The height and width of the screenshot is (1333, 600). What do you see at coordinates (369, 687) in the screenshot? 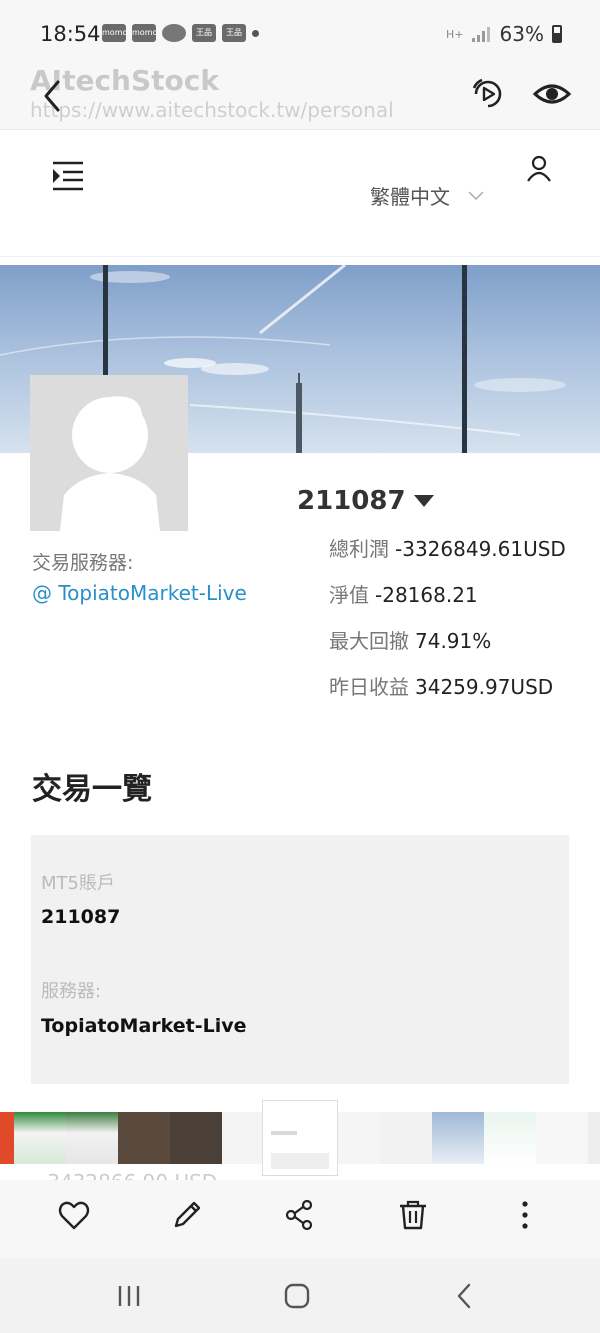
I see `stat-label: 昨日收益` at bounding box center [369, 687].